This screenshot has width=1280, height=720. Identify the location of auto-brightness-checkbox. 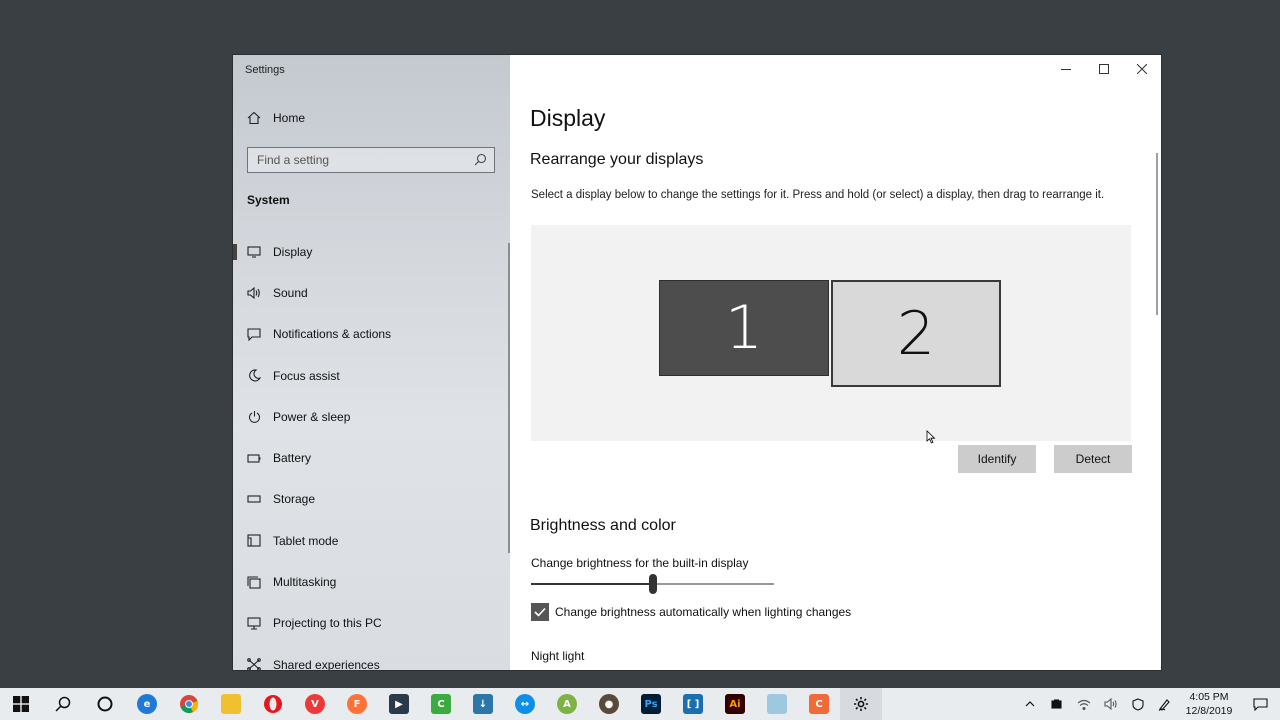
(540, 612).